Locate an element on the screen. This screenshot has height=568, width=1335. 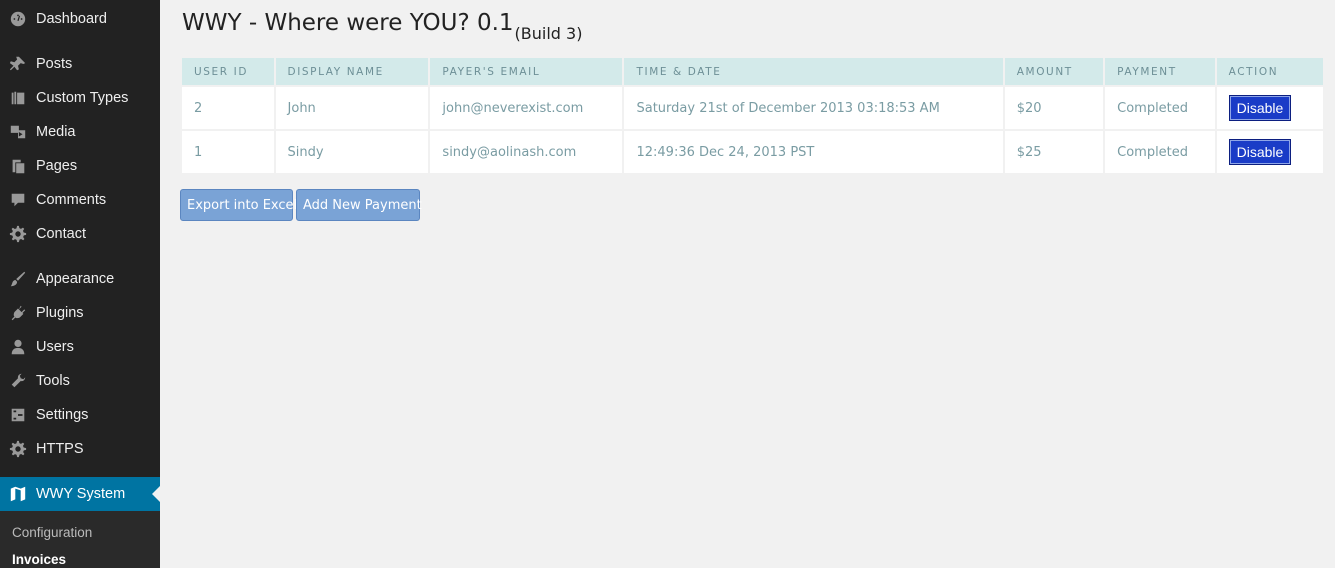
menu-item-dashboard: Dashboard is located at coordinates (80, 19).